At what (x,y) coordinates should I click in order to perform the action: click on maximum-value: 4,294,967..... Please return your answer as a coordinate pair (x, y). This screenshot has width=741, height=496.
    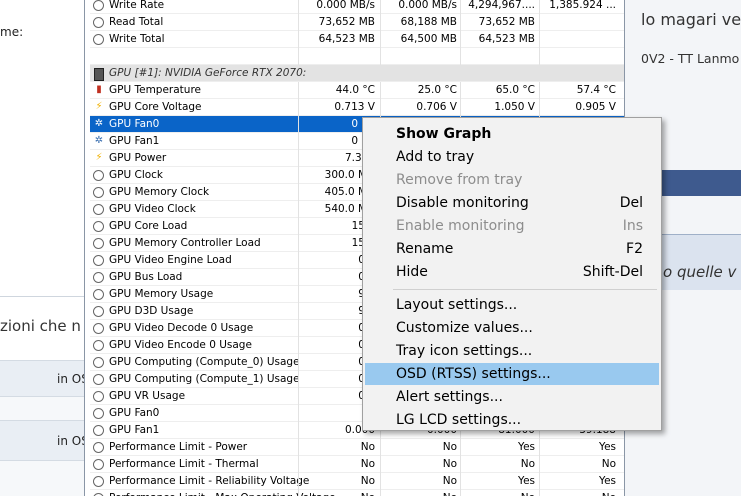
    Looking at the image, I should click on (501, 5).